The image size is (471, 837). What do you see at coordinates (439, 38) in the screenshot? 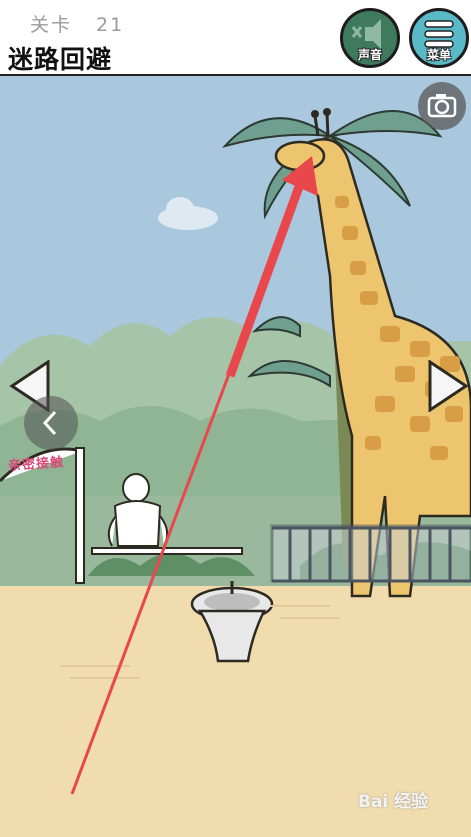
I see `menu-button: 菜单` at bounding box center [439, 38].